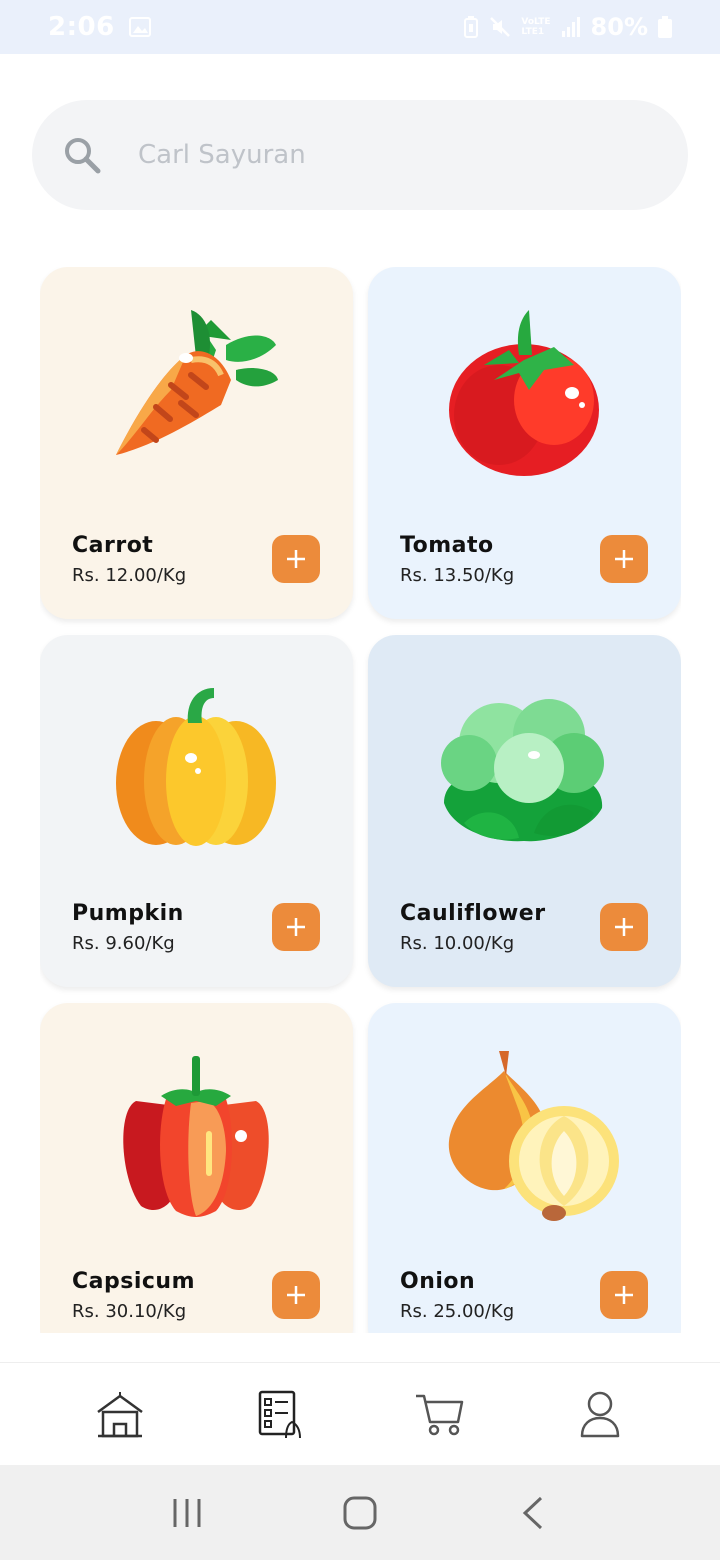 This screenshot has height=1560, width=720. Describe the element at coordinates (533, 32) in the screenshot. I see `network-label-lte: LTE1` at that location.